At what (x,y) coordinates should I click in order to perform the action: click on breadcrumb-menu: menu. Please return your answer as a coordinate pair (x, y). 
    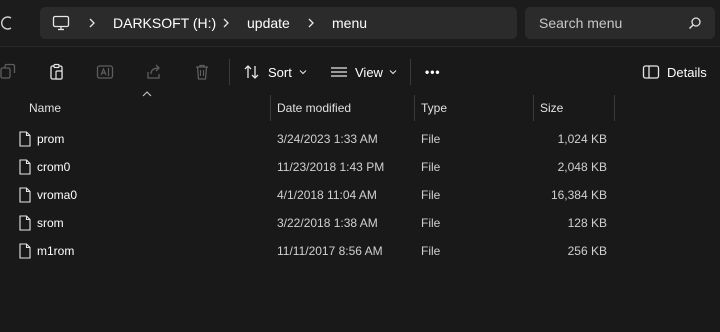
    Looking at the image, I should click on (349, 23).